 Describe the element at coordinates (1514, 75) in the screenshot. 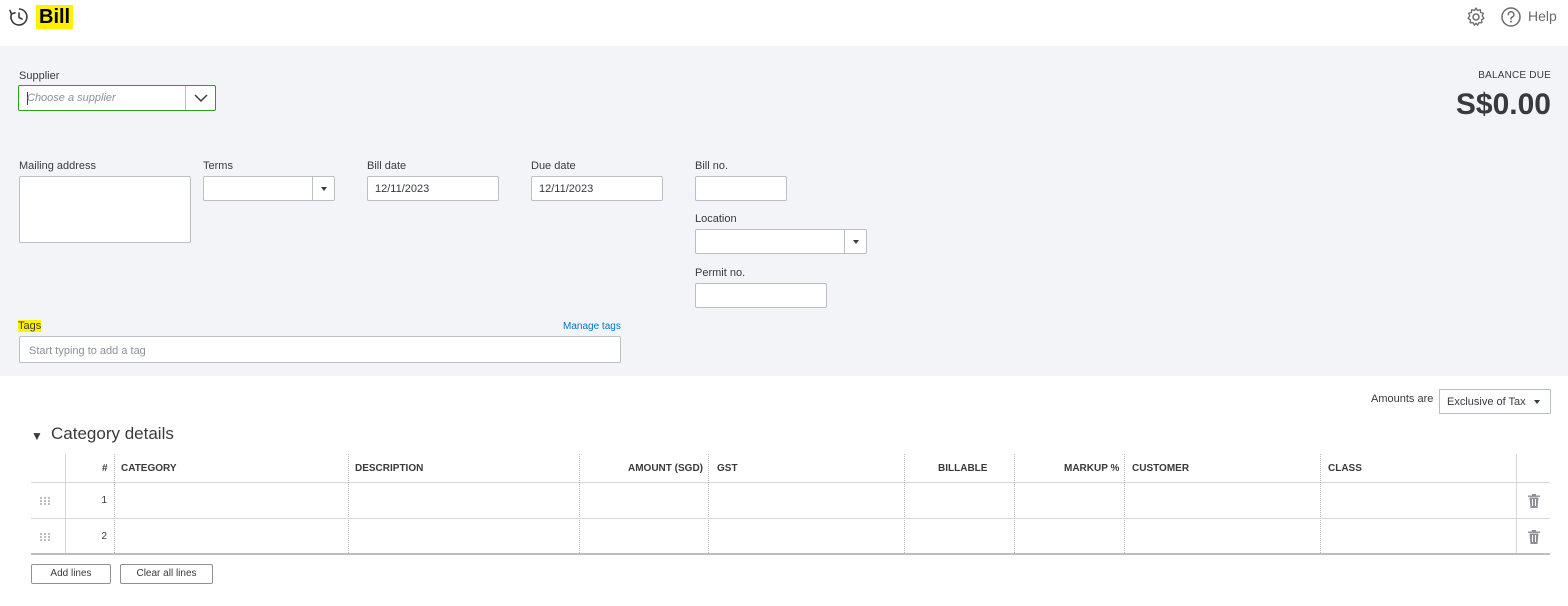

I see `balance-due-label: BALANCE DUE` at that location.